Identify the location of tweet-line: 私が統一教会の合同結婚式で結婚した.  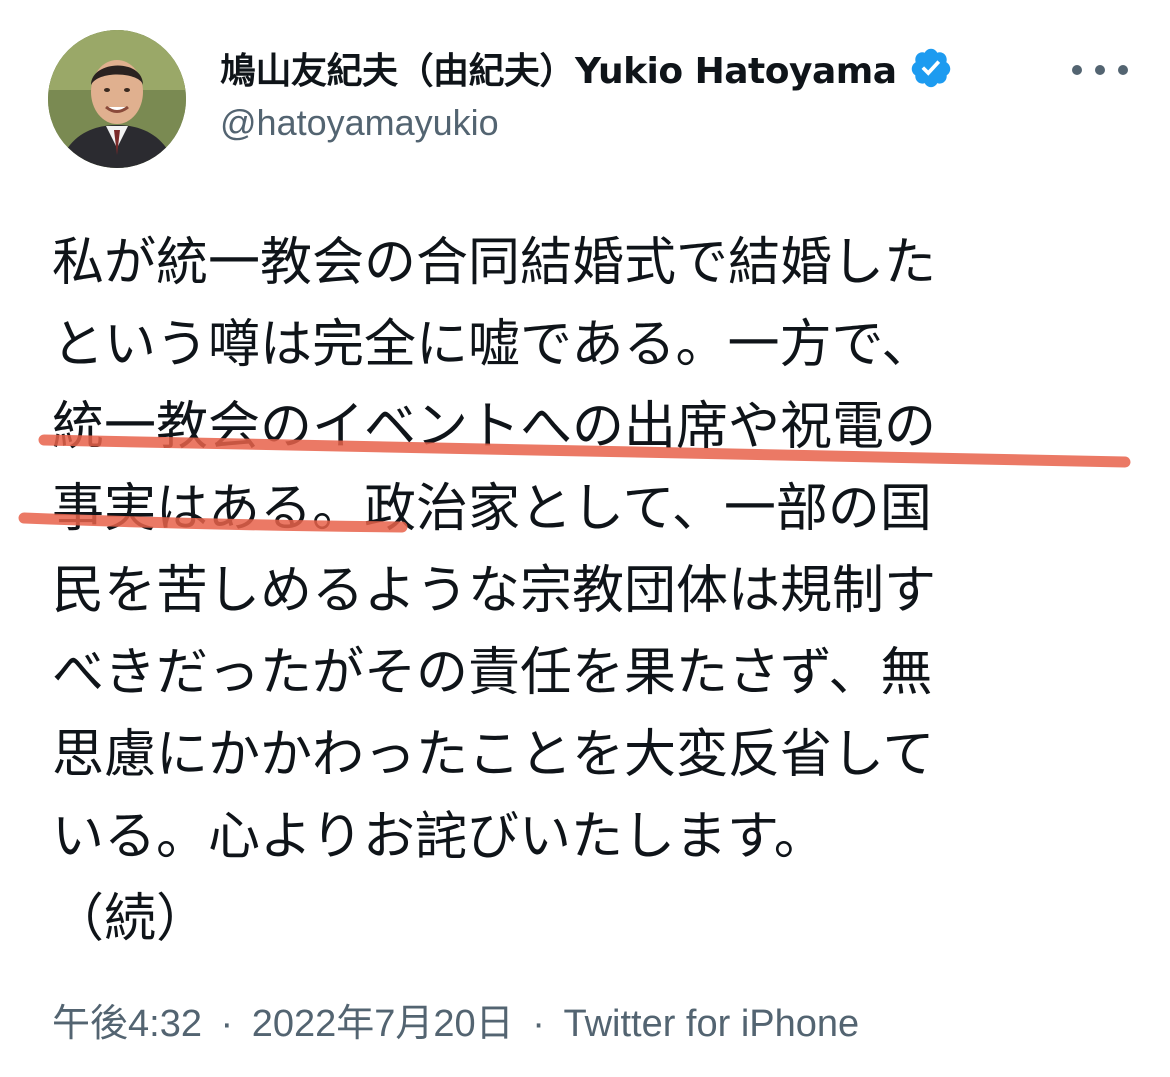
(494, 263).